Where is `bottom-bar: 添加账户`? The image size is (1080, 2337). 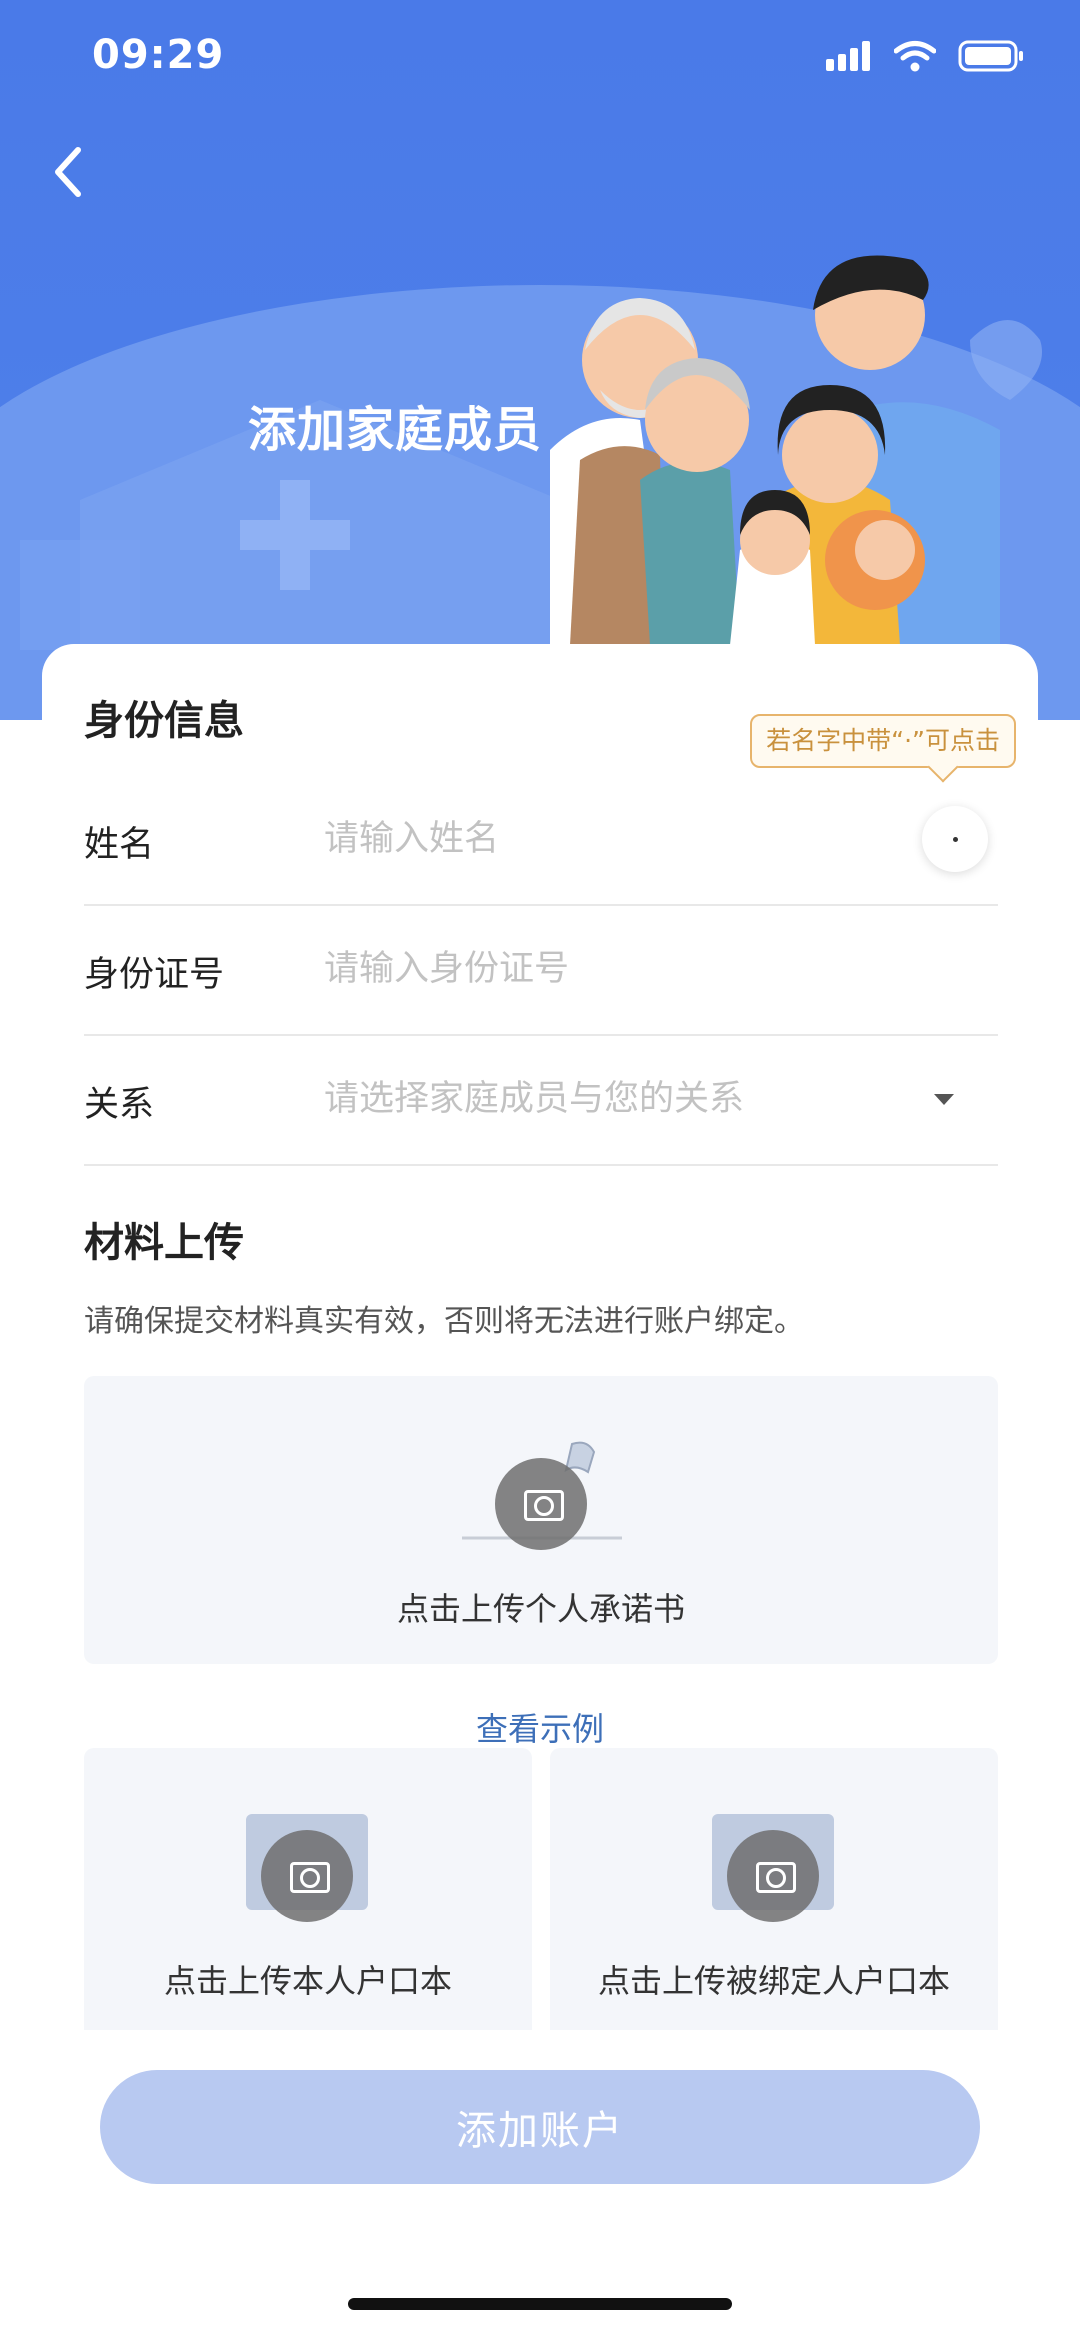 bottom-bar: 添加账户 is located at coordinates (540, 2183).